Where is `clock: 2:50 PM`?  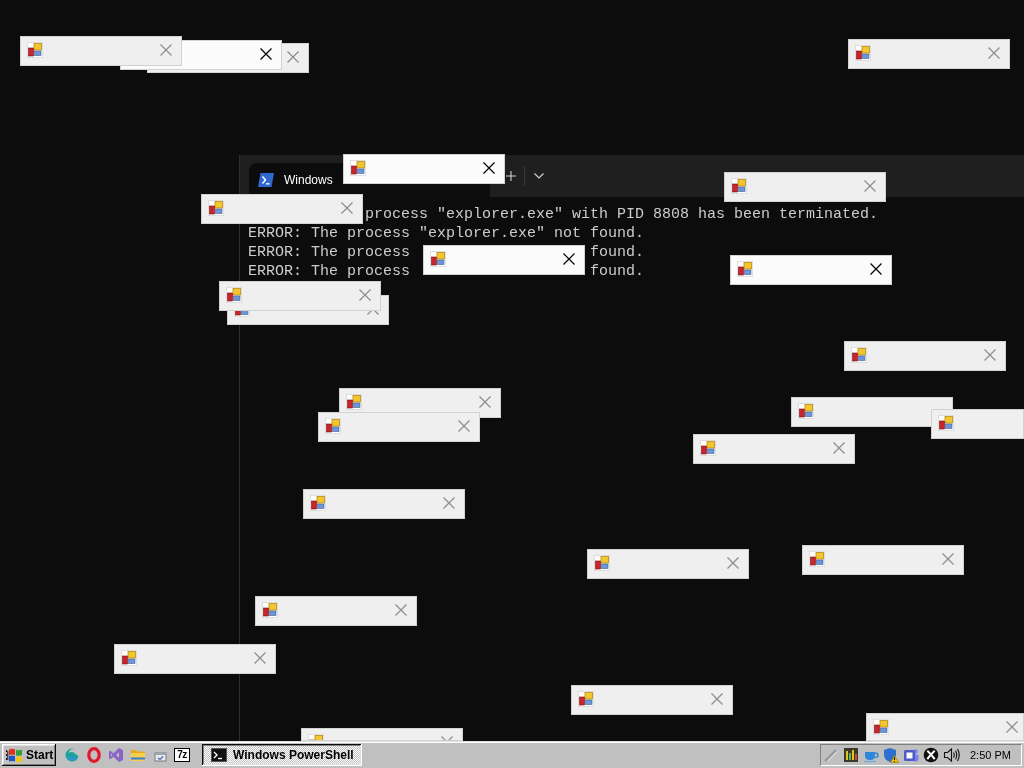 clock: 2:50 PM is located at coordinates (990, 755).